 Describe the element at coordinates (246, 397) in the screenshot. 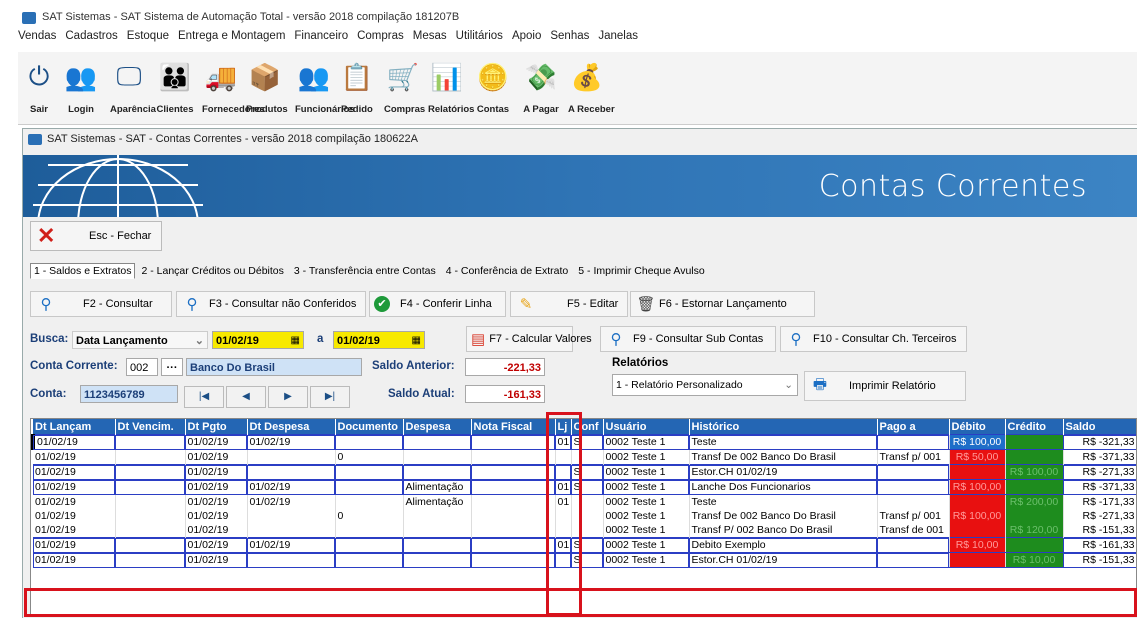

I see `prev-record-button: ◀` at that location.